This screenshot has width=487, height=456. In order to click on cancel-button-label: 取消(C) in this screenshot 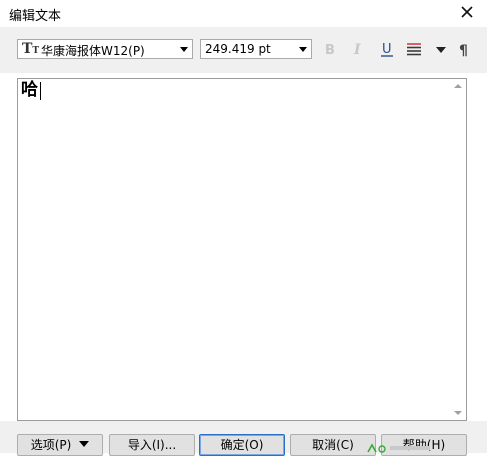, I will do `click(333, 445)`.